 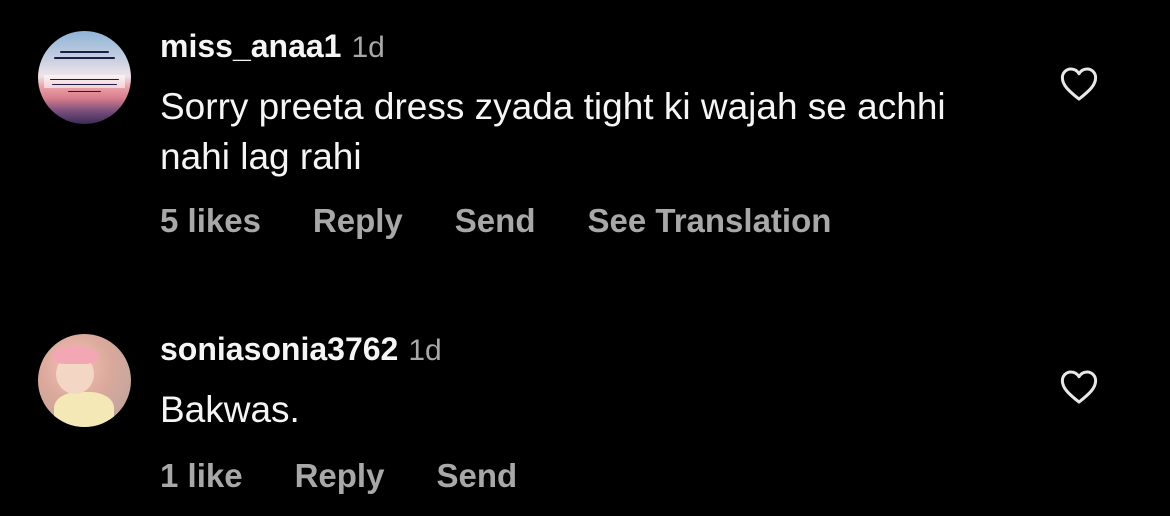 What do you see at coordinates (210, 221) in the screenshot?
I see `likes-count: 5 likes` at bounding box center [210, 221].